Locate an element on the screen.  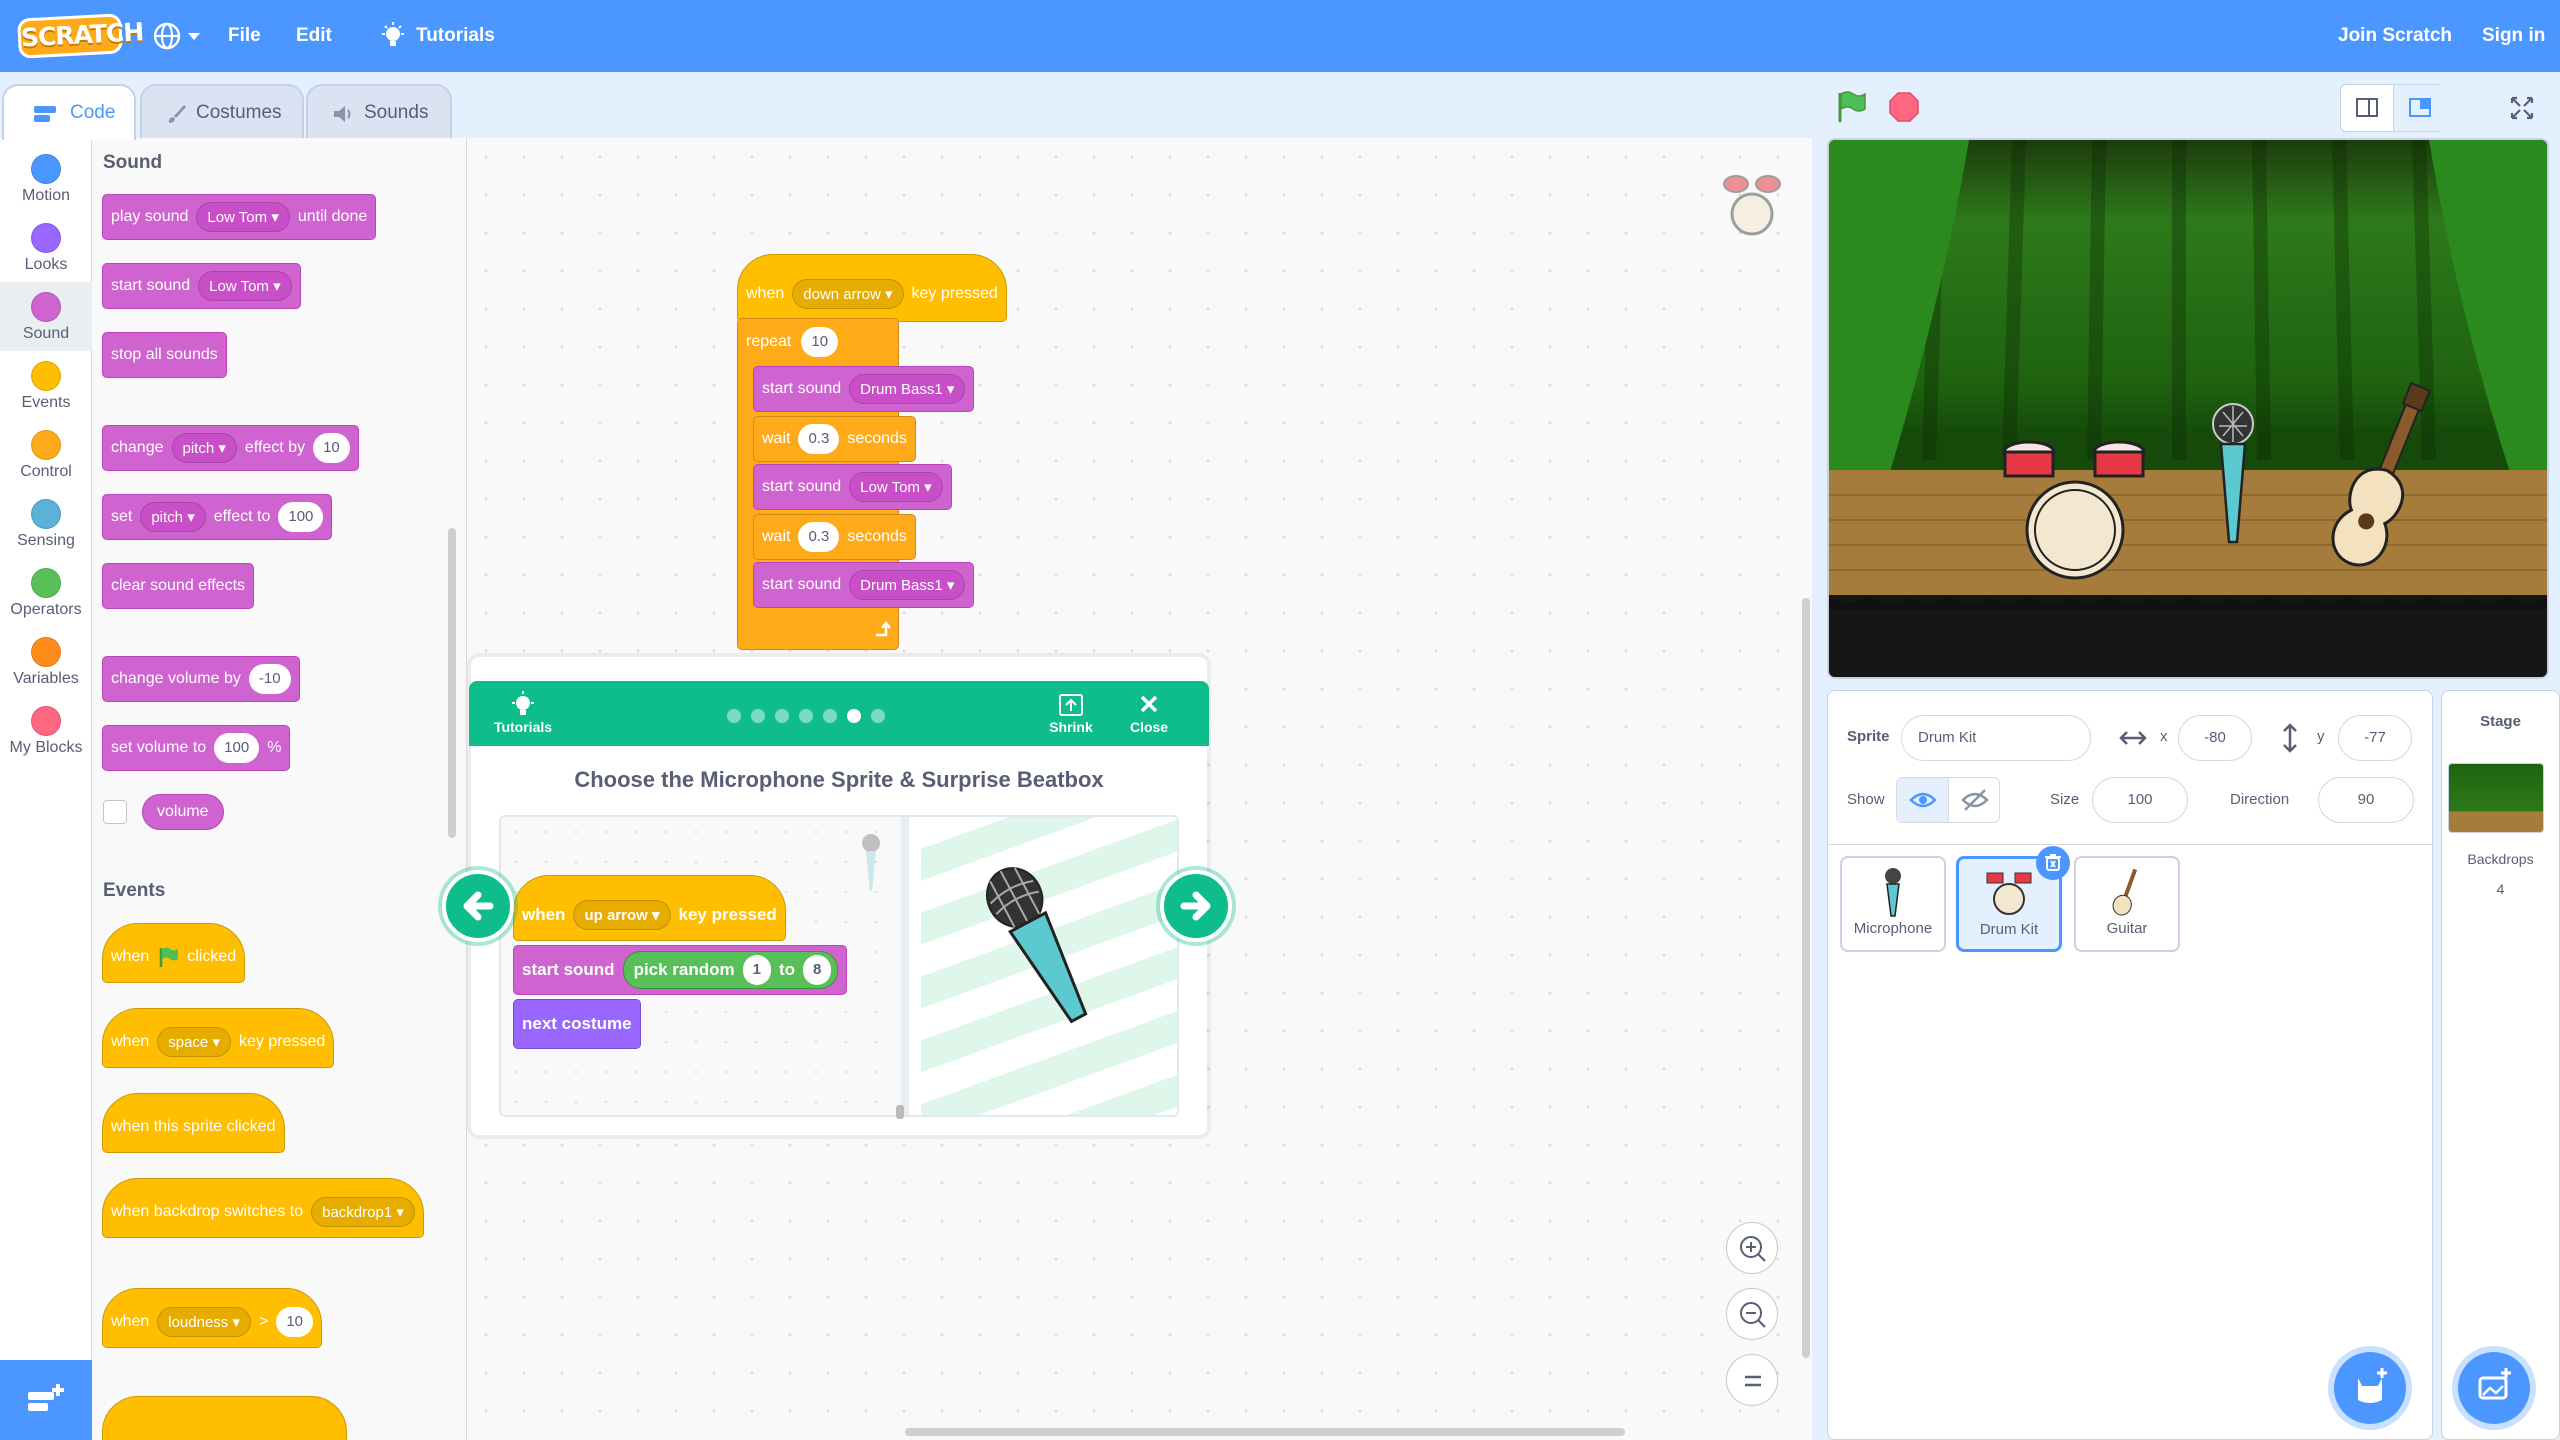
file-menu: File is located at coordinates (244, 36).